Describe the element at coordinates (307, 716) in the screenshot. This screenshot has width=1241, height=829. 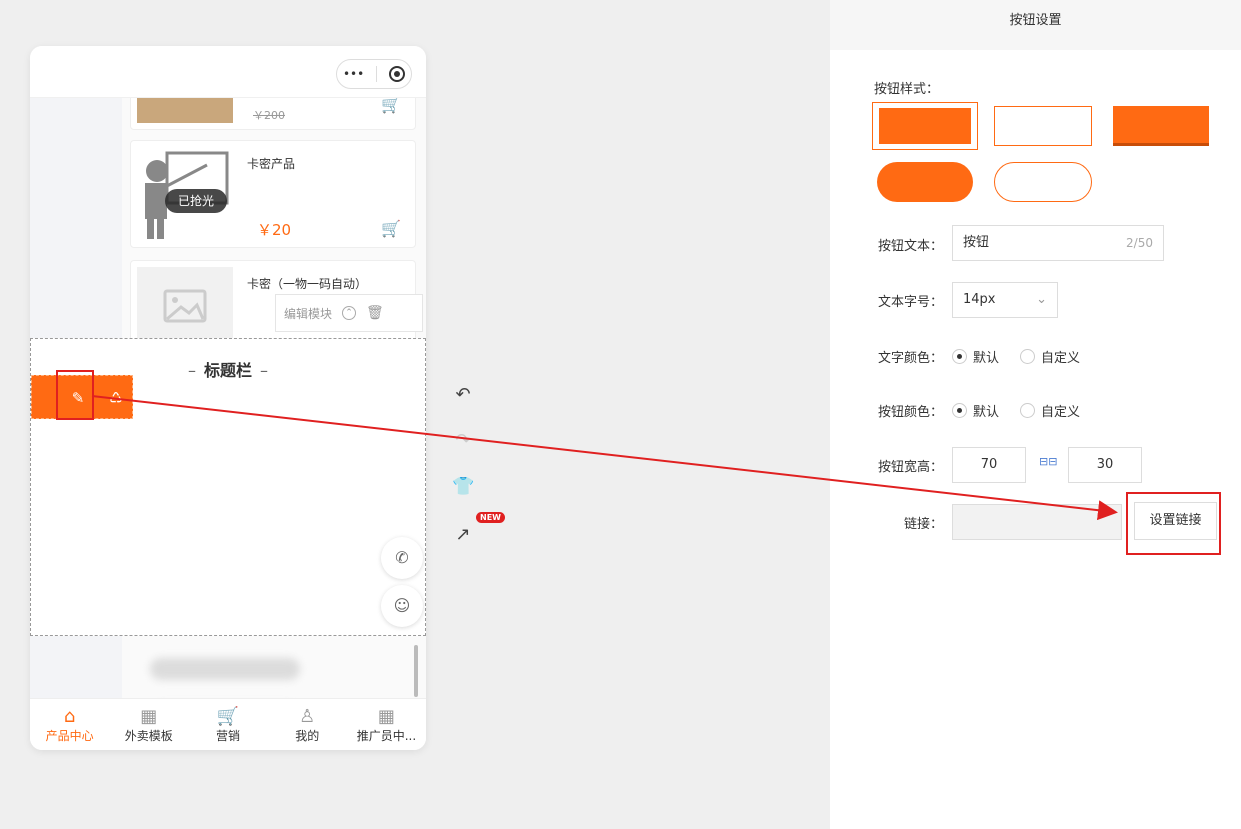
I see `user-icon: ♙` at that location.